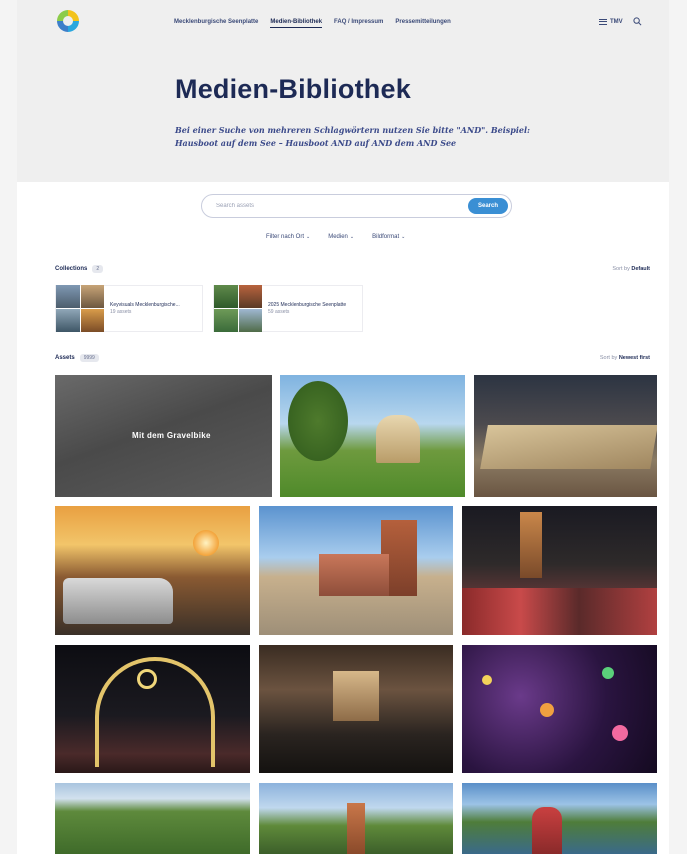 The image size is (687, 854). What do you see at coordinates (422, 23) in the screenshot?
I see `nav-item-pressemitteilungen: Pressemitteilungen` at bounding box center [422, 23].